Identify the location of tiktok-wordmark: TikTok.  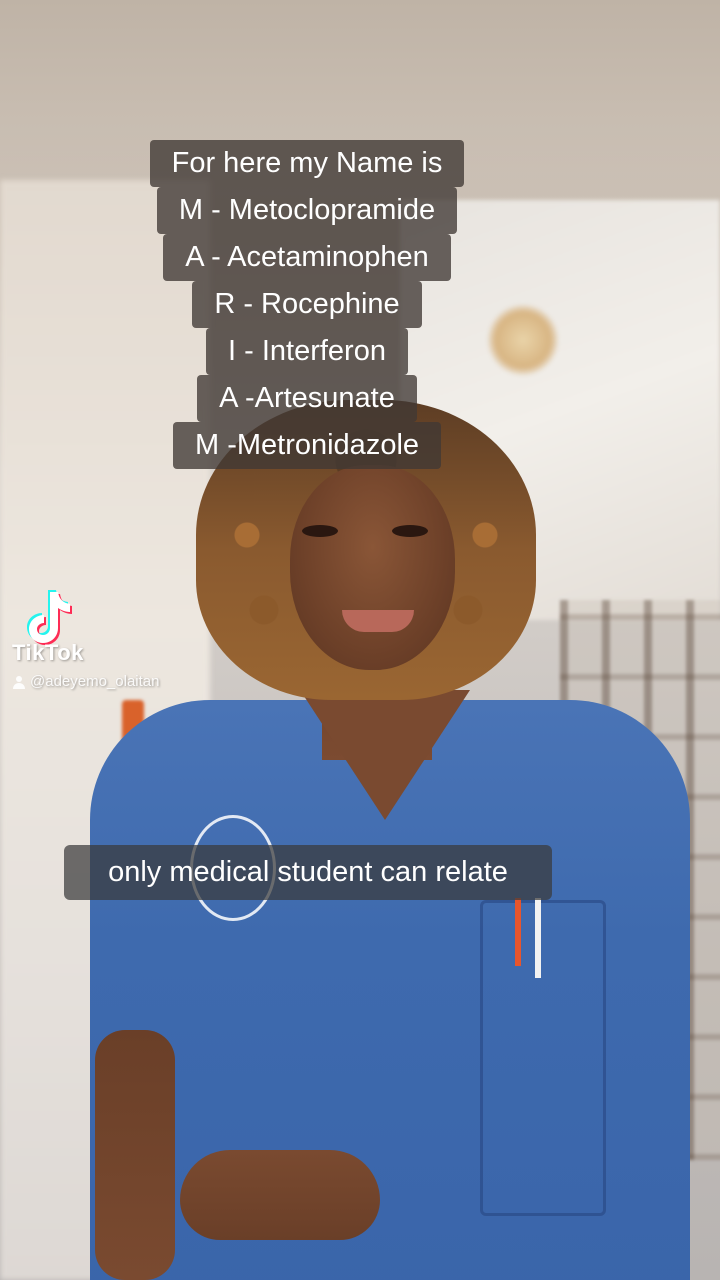
(48, 652).